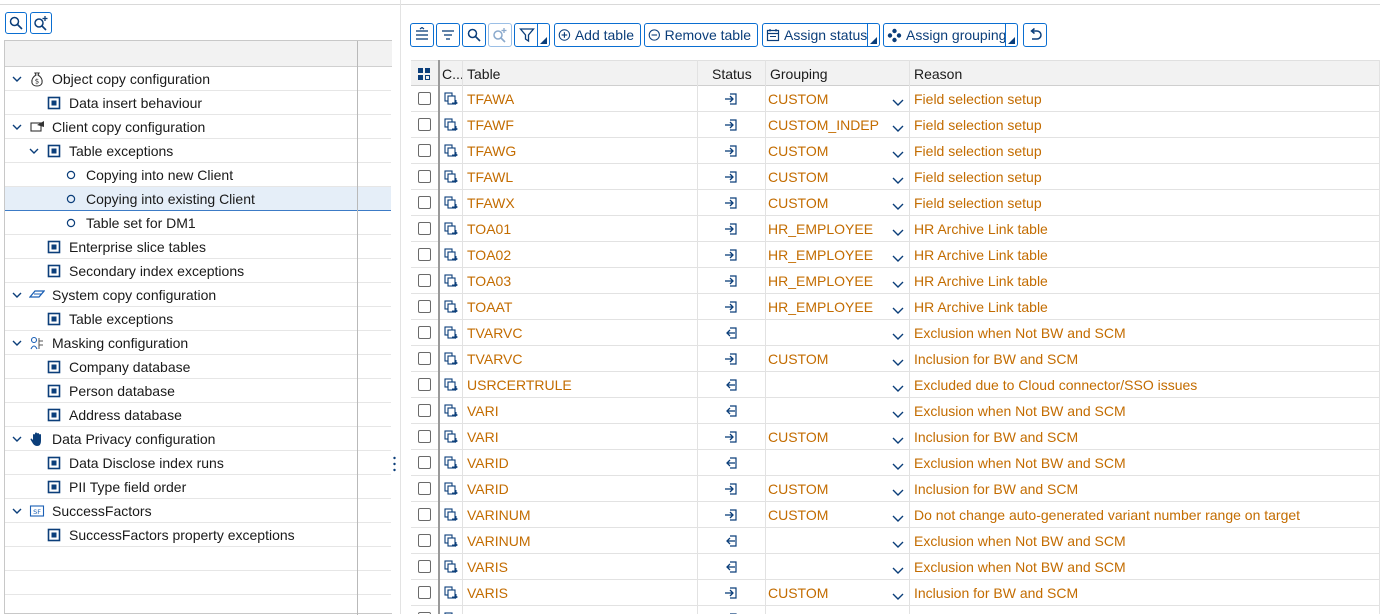 The width and height of the screenshot is (1380, 615). What do you see at coordinates (895, 125) in the screenshot?
I see `table-row: TFAWF CUSTOM_INDEP Field selection setup` at bounding box center [895, 125].